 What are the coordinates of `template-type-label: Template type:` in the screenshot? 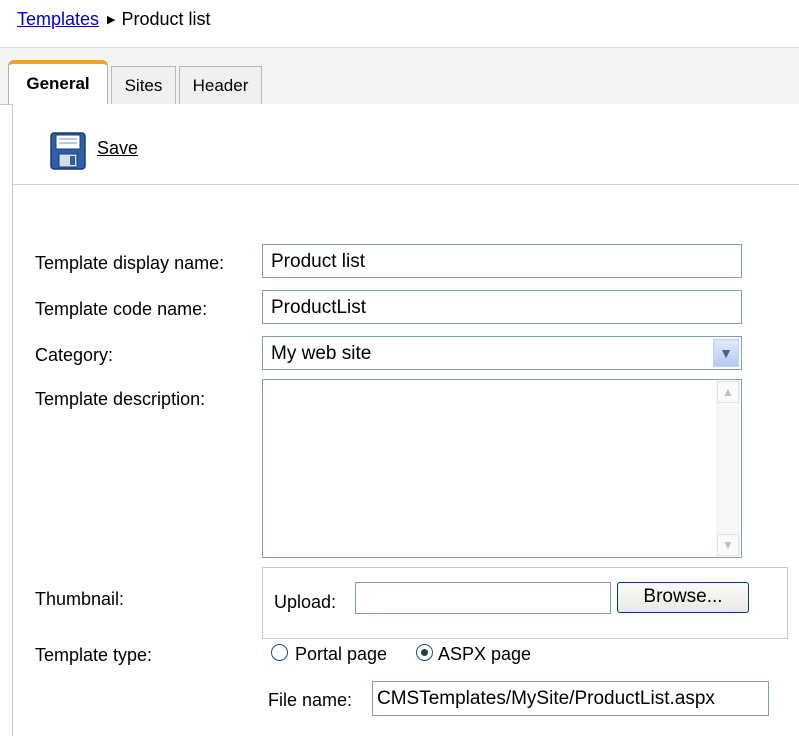 It's located at (94, 655).